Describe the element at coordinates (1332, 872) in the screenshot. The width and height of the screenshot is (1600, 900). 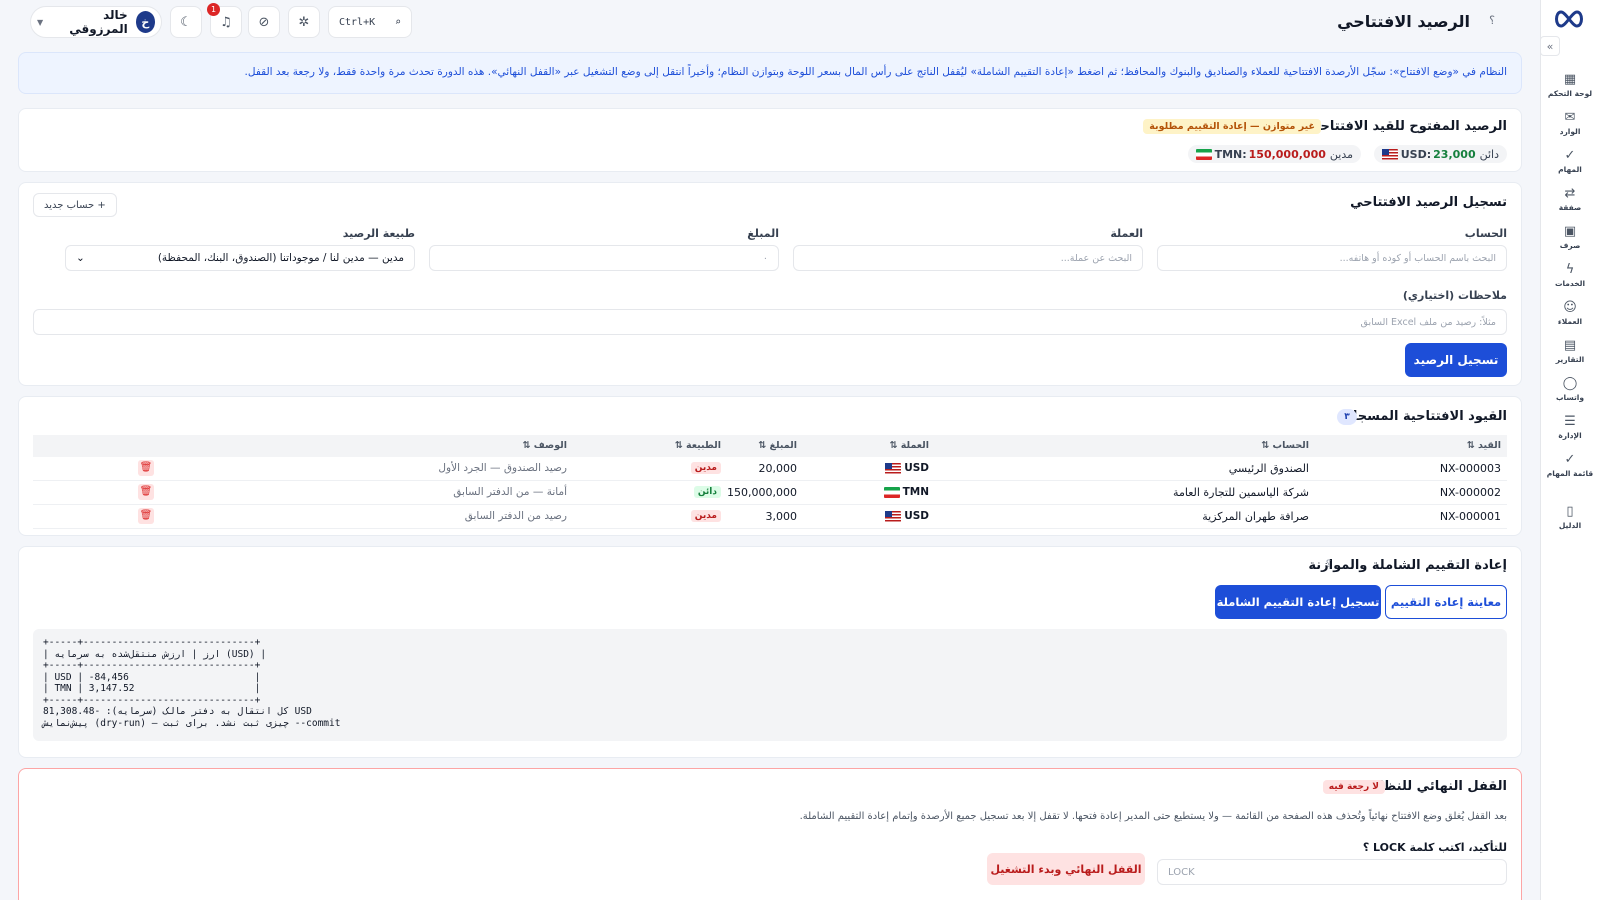
I see `lock-confirm-input: LOCK` at that location.